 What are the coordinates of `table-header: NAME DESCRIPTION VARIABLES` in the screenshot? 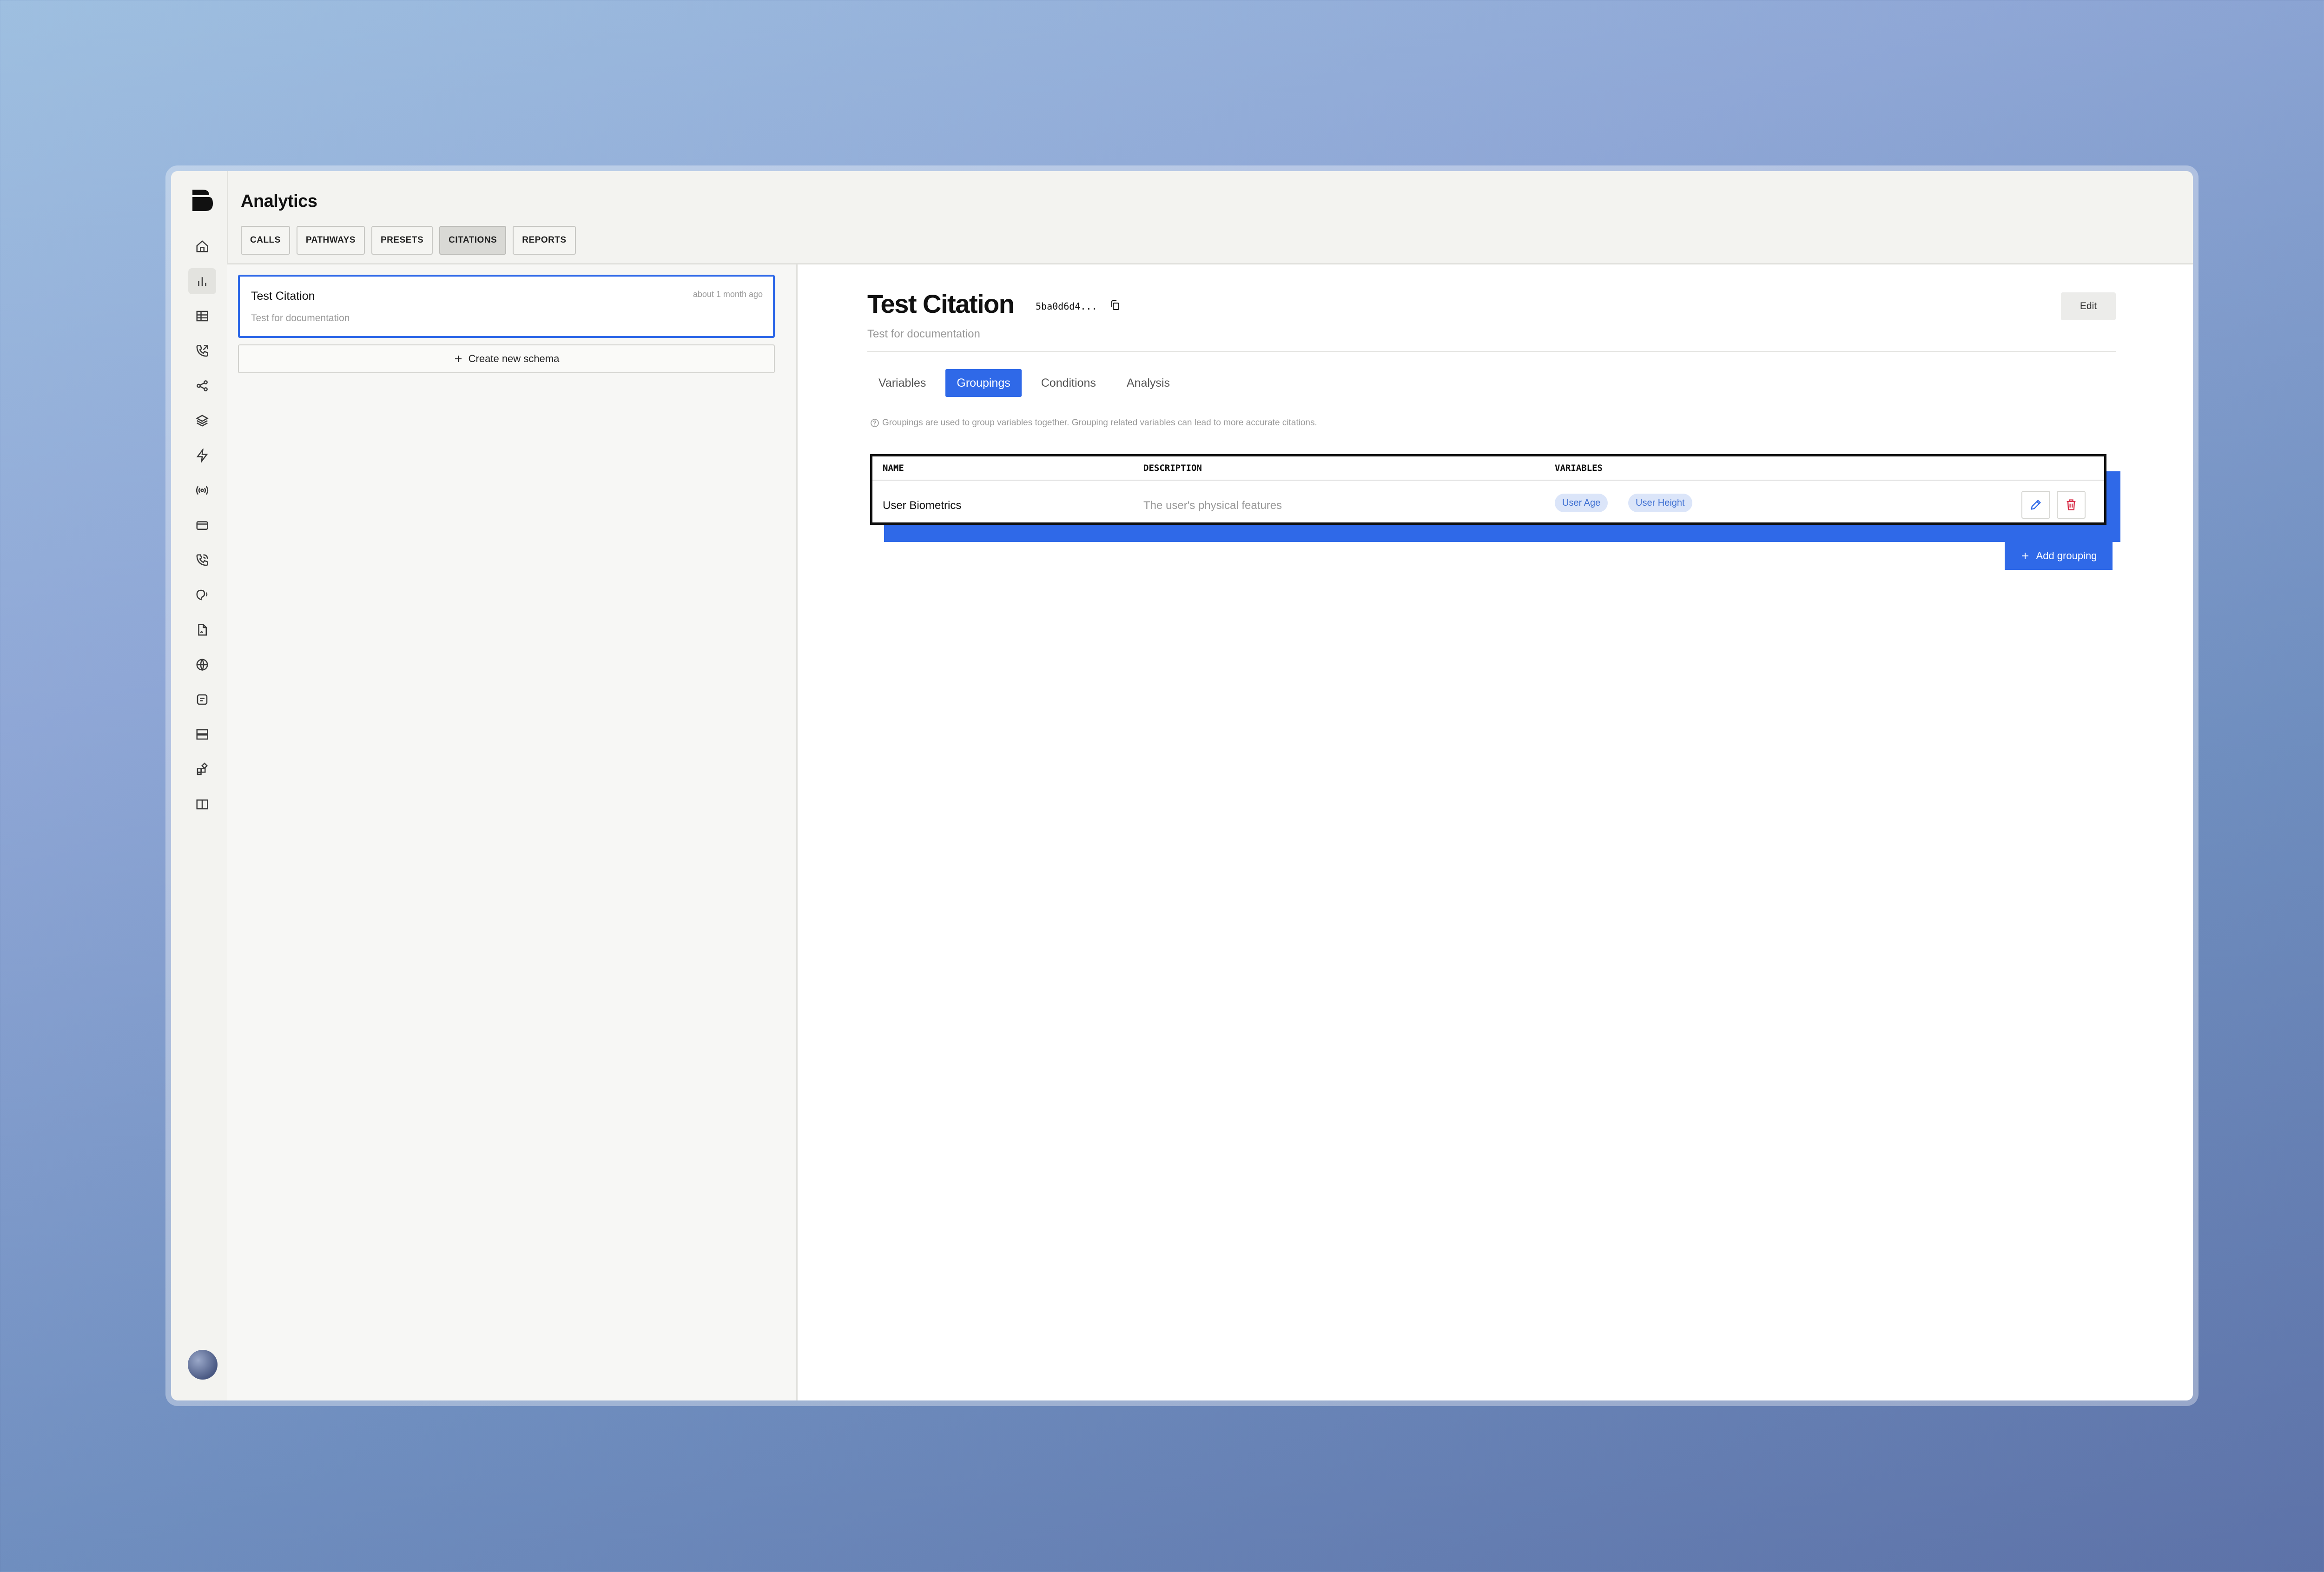 It's located at (1488, 468).